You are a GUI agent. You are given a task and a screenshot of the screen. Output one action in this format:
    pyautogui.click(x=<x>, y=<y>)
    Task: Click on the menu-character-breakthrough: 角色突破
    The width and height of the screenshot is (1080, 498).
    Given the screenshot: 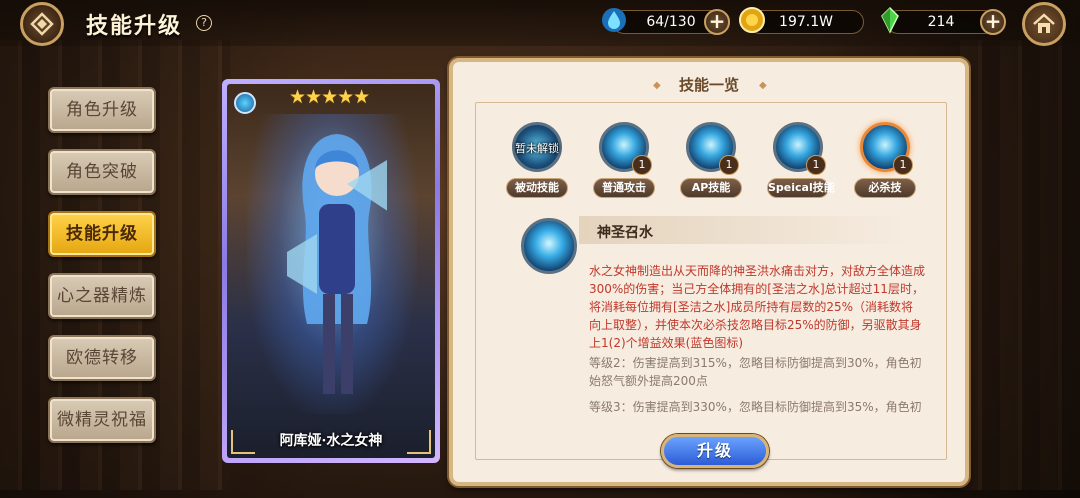 What is the action you would take?
    pyautogui.click(x=102, y=172)
    